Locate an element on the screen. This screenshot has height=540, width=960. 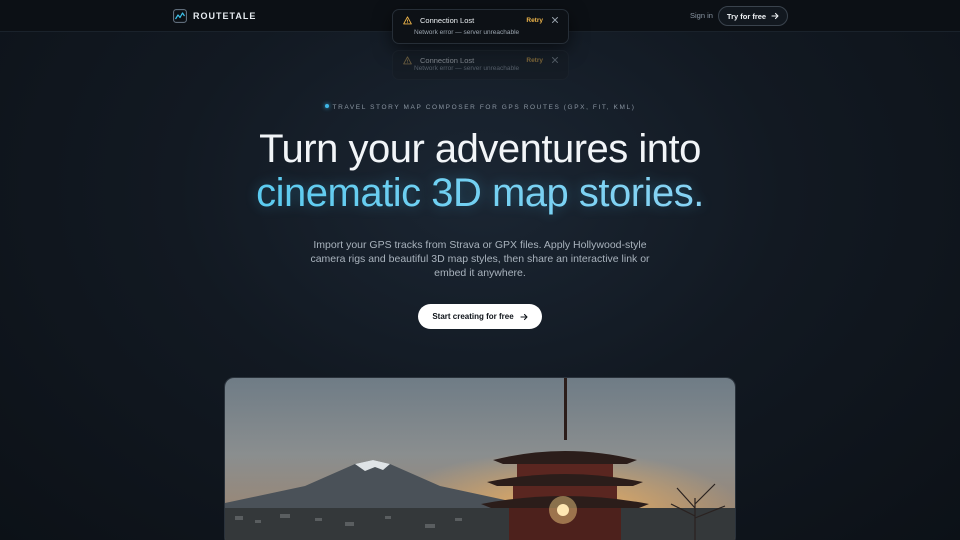
start-creating-button: Start creating for free is located at coordinates (480, 316).